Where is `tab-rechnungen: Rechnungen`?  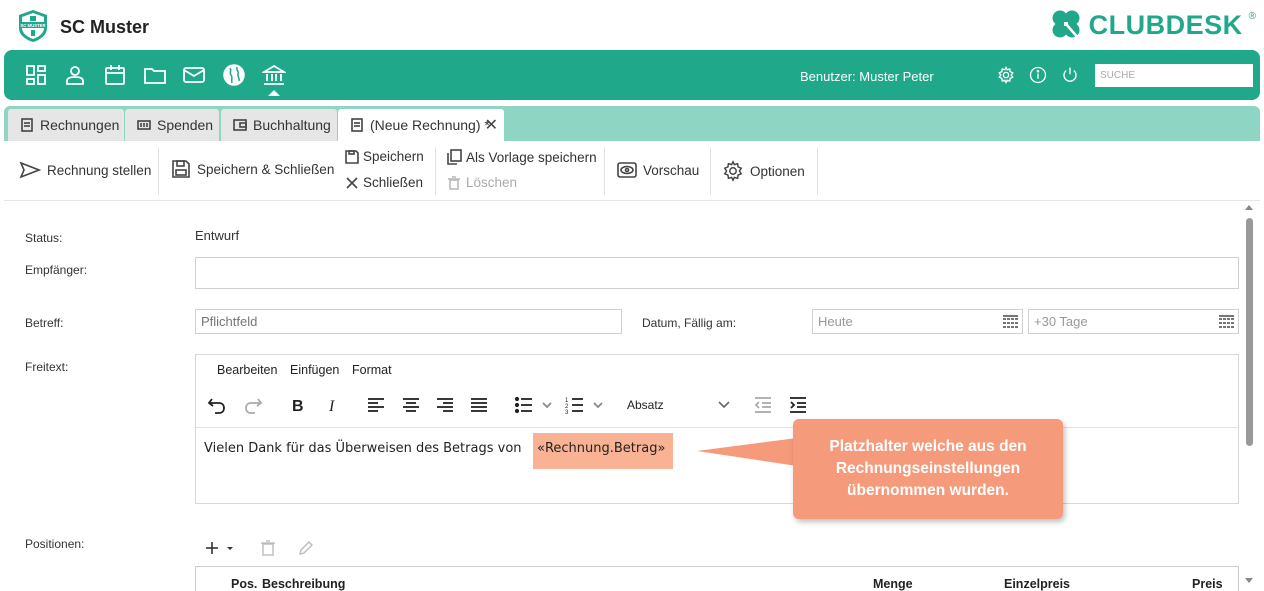
tab-rechnungen: Rechnungen is located at coordinates (66, 125).